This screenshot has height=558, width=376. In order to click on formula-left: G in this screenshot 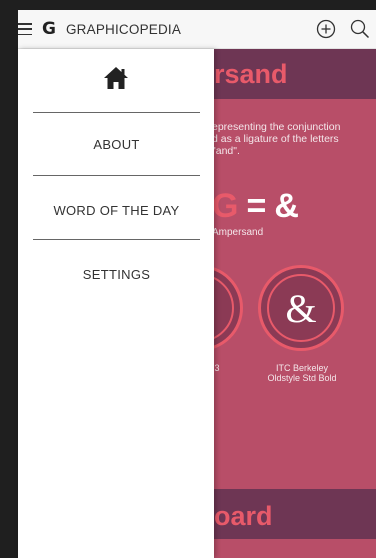, I will do `click(225, 206)`.